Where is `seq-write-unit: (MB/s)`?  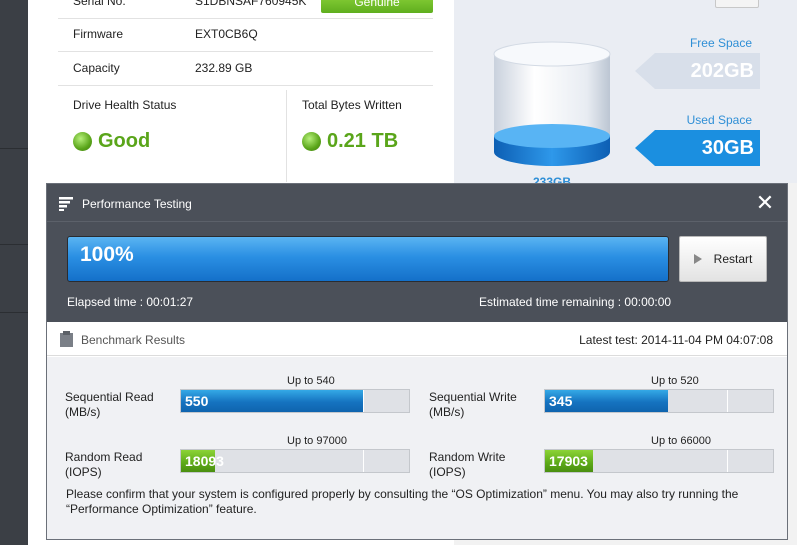 seq-write-unit: (MB/s) is located at coordinates (447, 412).